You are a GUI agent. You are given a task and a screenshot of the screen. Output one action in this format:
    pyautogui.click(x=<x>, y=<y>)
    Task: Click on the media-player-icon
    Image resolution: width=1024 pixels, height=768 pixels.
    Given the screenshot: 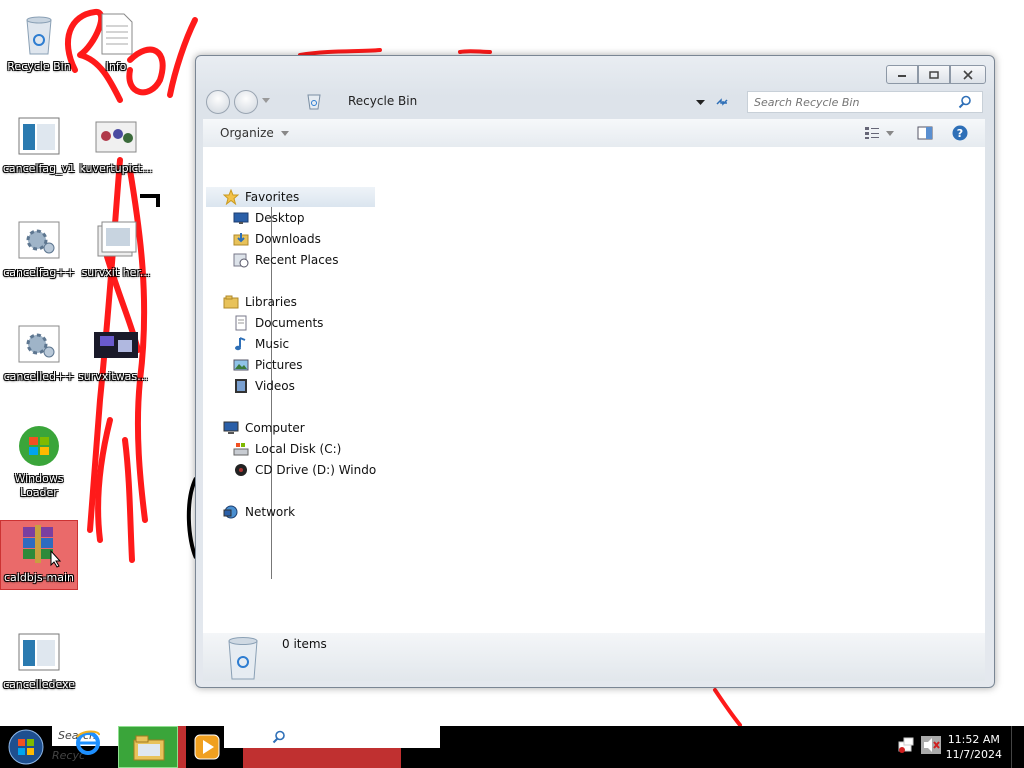 What is the action you would take?
    pyautogui.click(x=207, y=747)
    